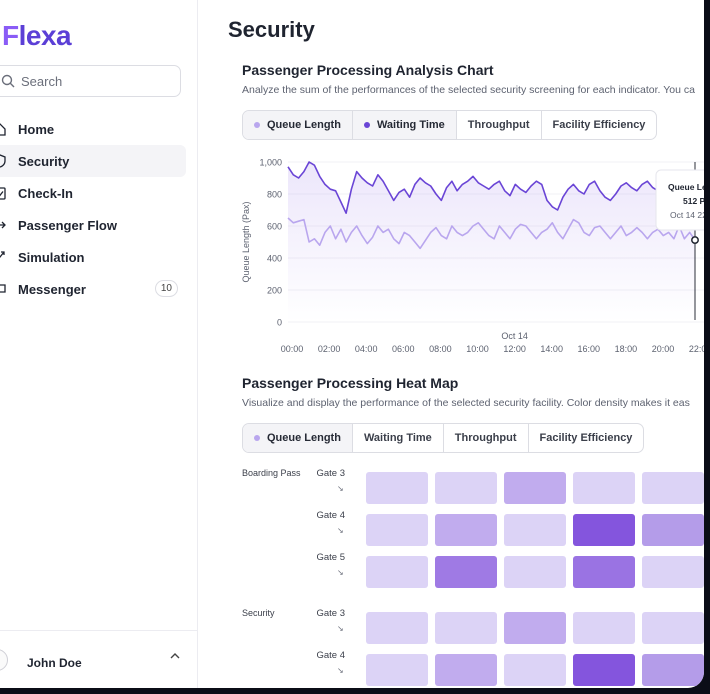  I want to click on shield-icon, so click(3, 161).